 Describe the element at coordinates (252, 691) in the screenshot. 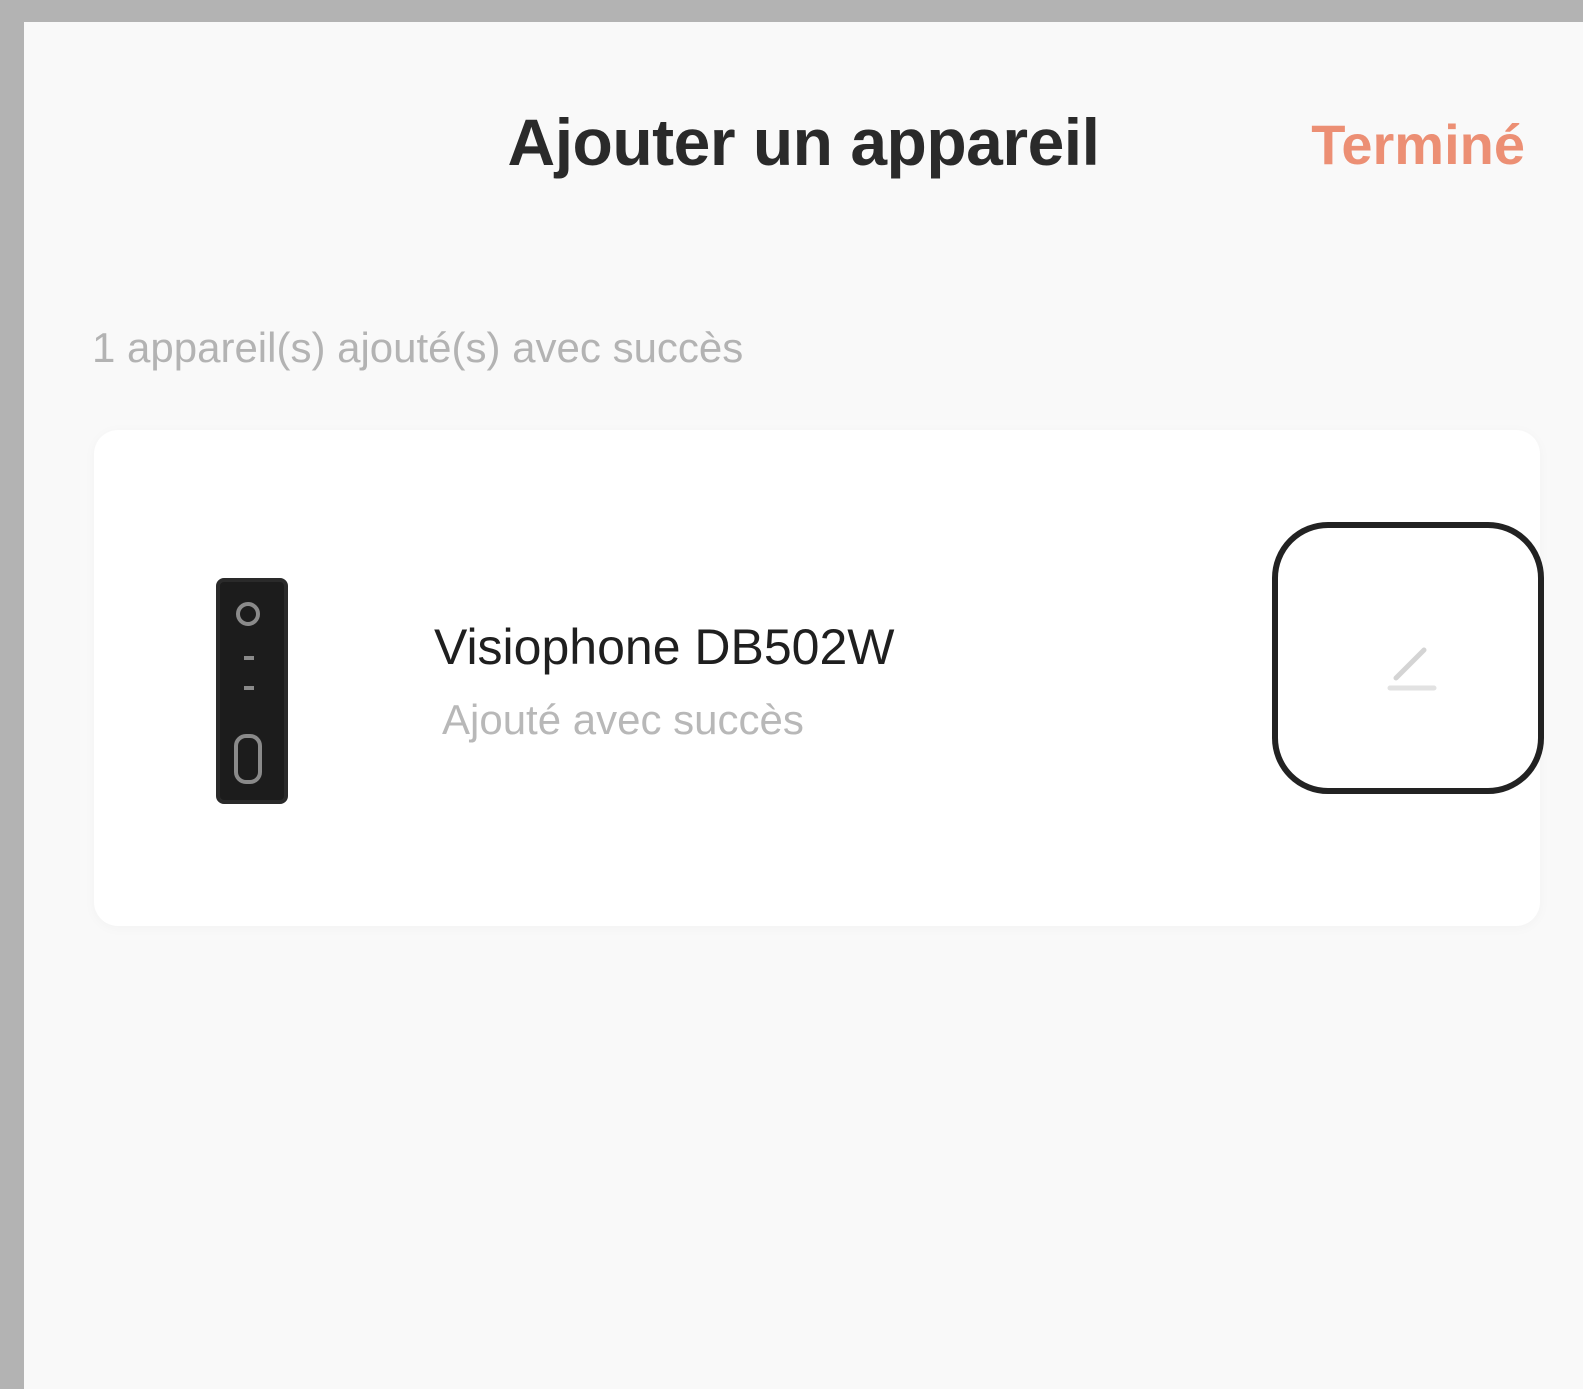

I see `doorbell-device-image` at that location.